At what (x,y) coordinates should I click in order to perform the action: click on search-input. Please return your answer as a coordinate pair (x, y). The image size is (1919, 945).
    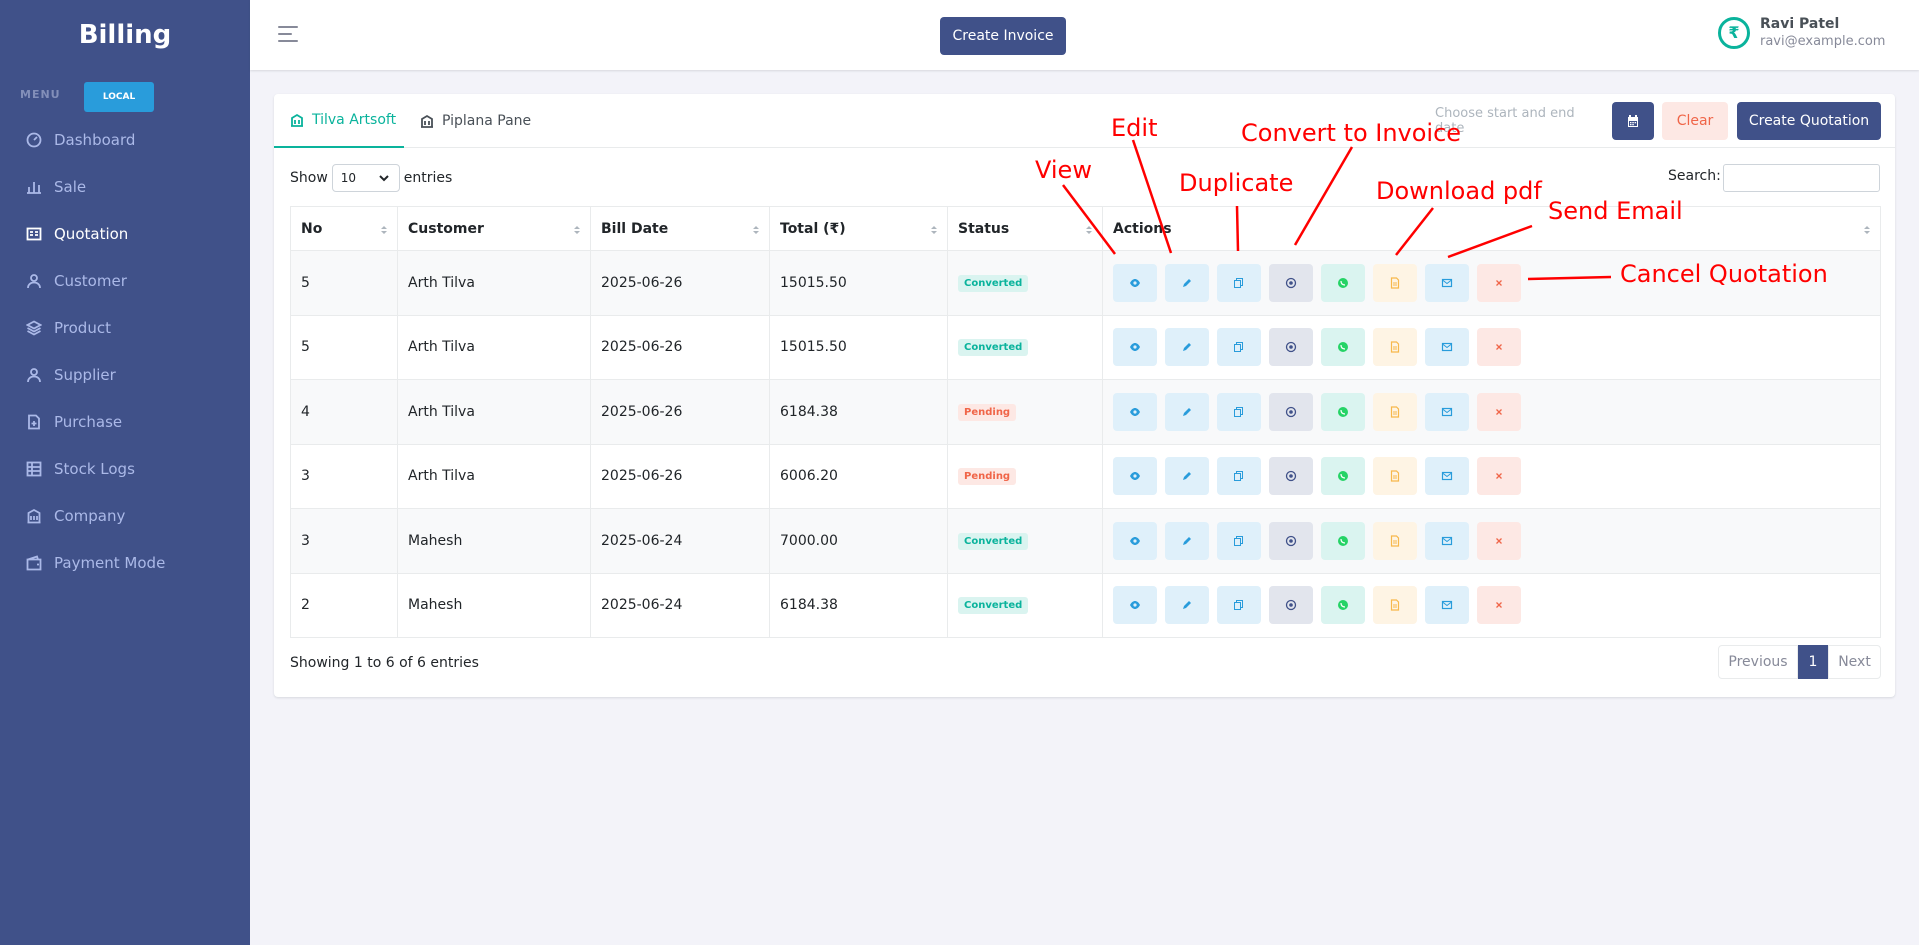
    Looking at the image, I should click on (1801, 178).